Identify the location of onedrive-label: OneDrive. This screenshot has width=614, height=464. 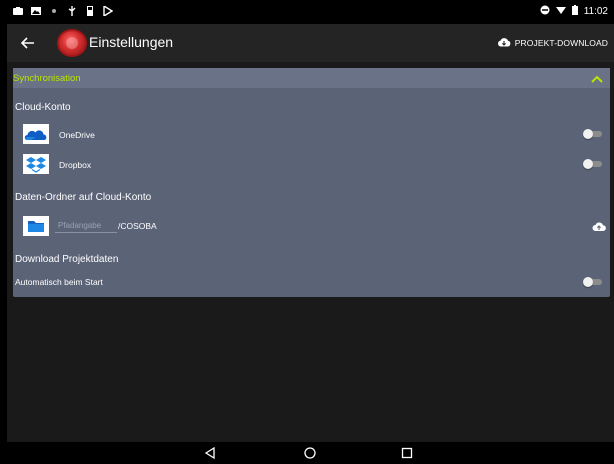
(77, 135).